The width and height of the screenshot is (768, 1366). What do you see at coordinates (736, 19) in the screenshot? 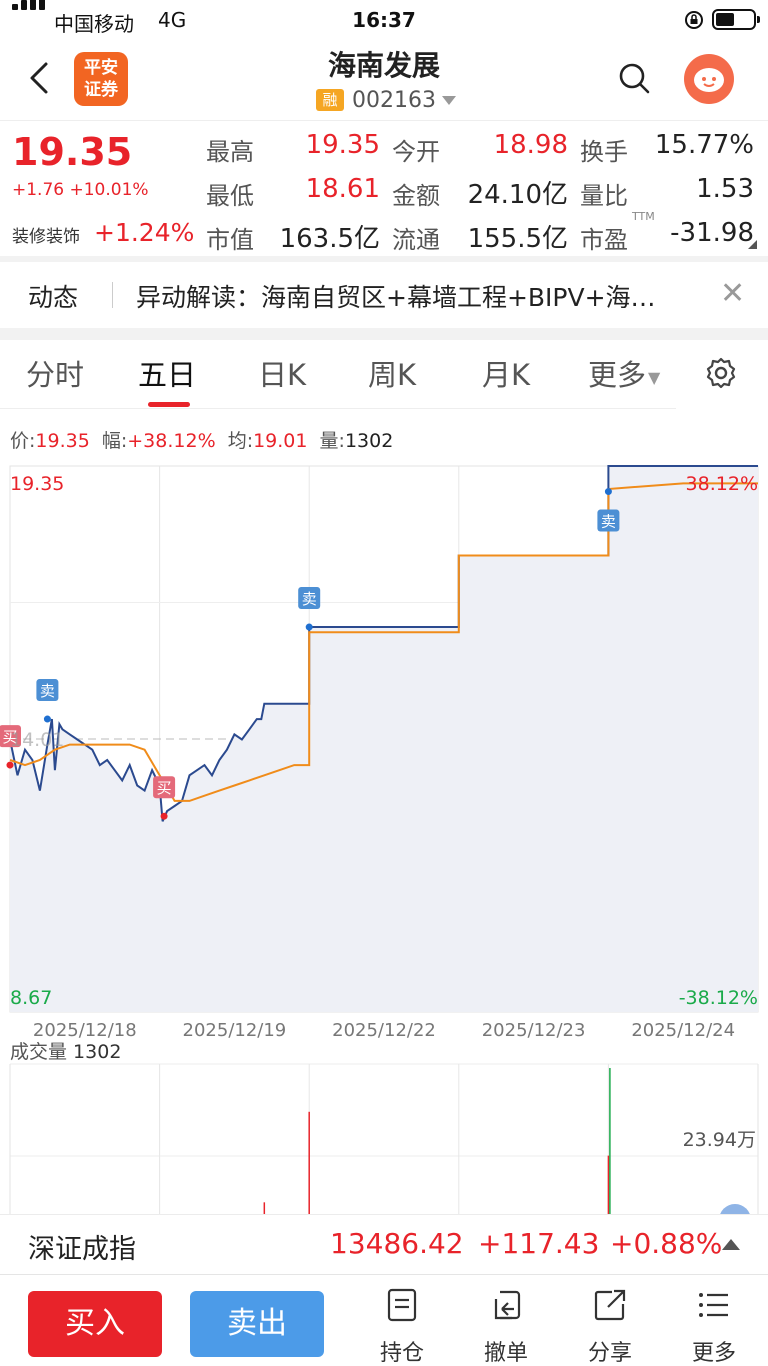
I see `battery-icon` at bounding box center [736, 19].